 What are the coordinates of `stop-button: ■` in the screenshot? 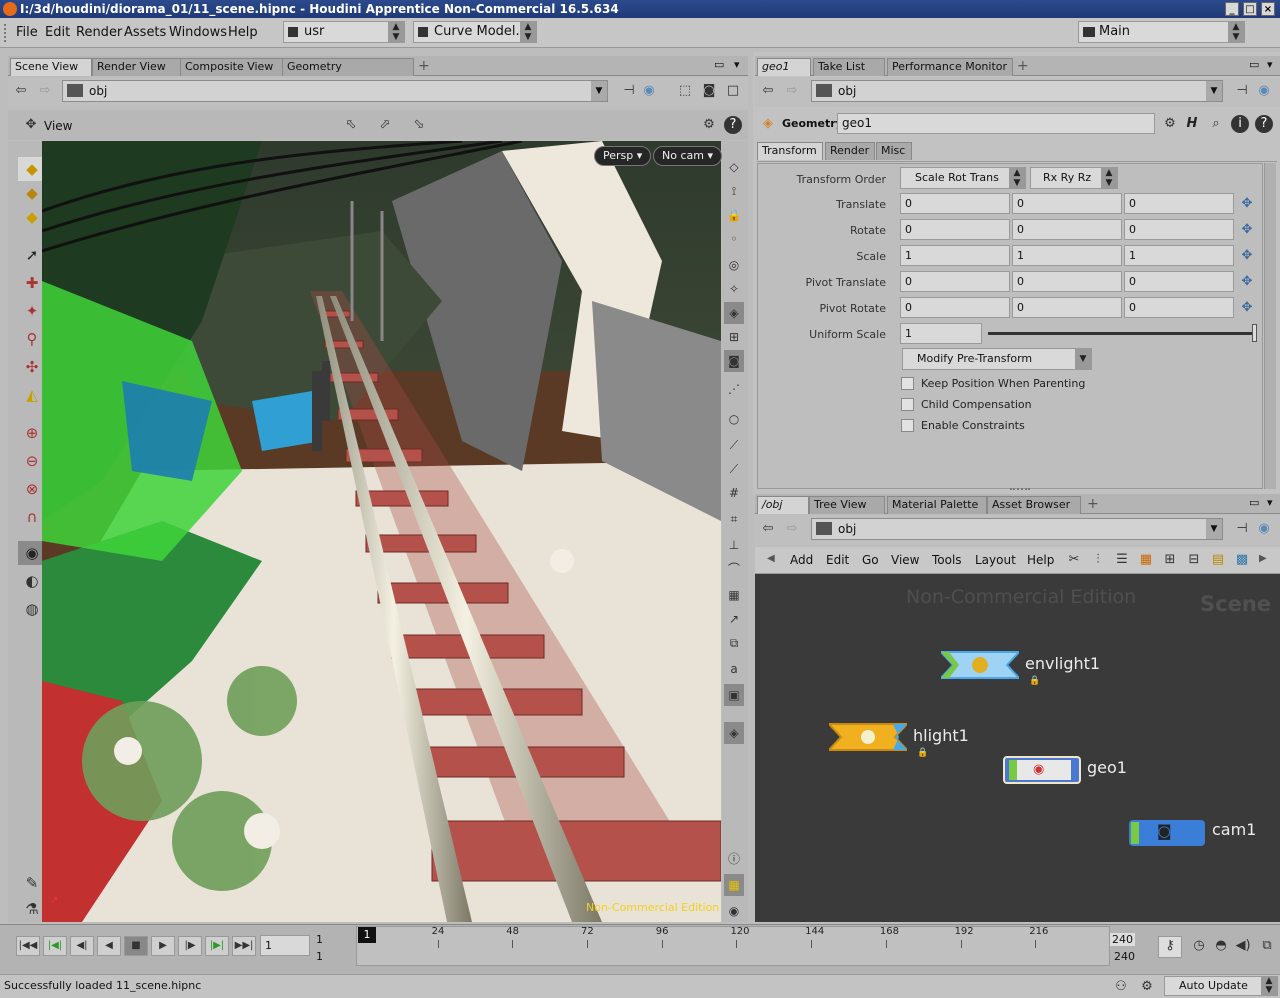 It's located at (136, 946).